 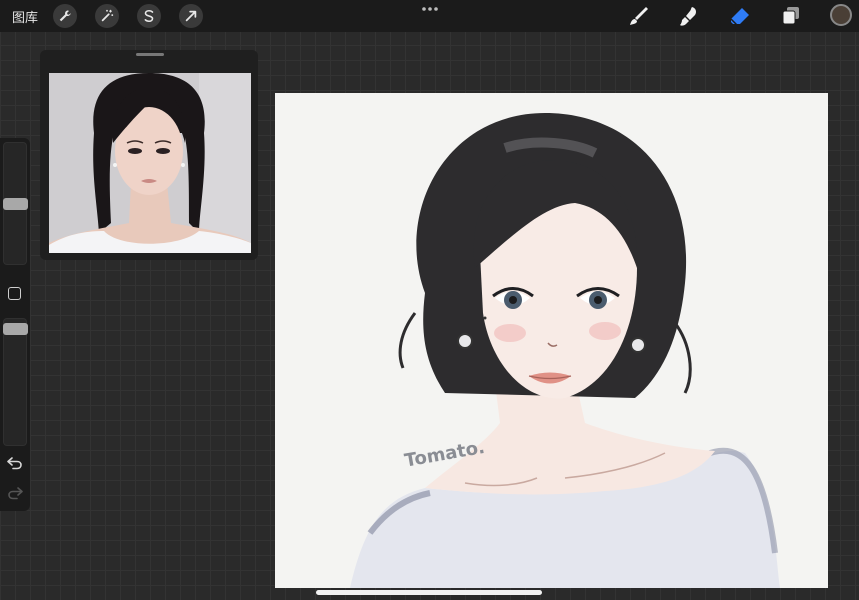 I want to click on top-toolbar: 图库, so click(x=429, y=16).